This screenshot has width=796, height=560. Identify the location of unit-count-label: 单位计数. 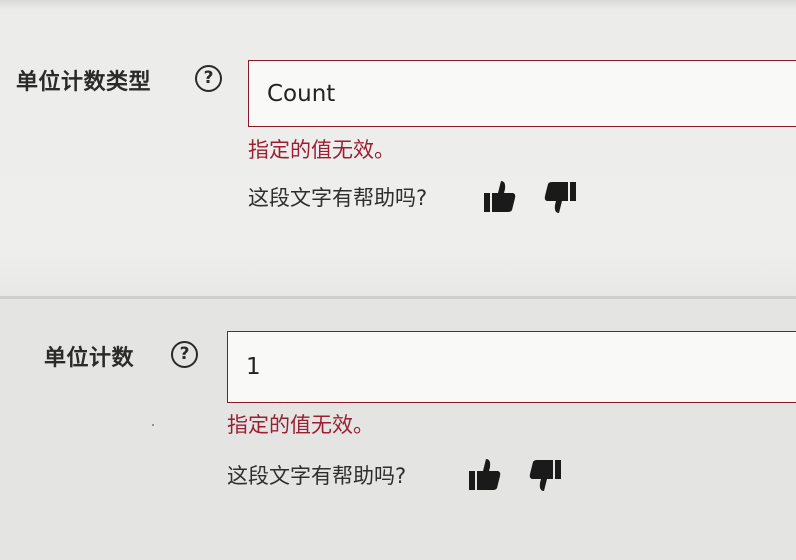
(89, 358).